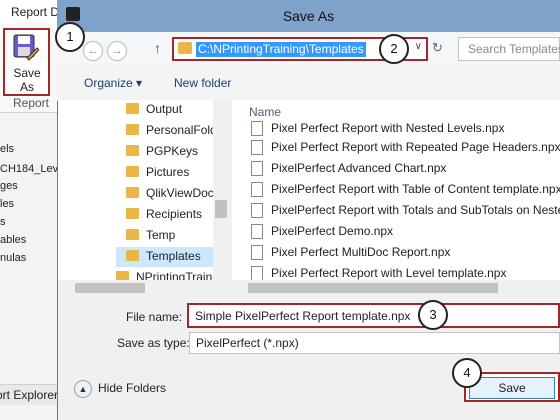 Image resolution: width=560 pixels, height=420 pixels. I want to click on ribbon-save-as-button: Save As, so click(26, 62).